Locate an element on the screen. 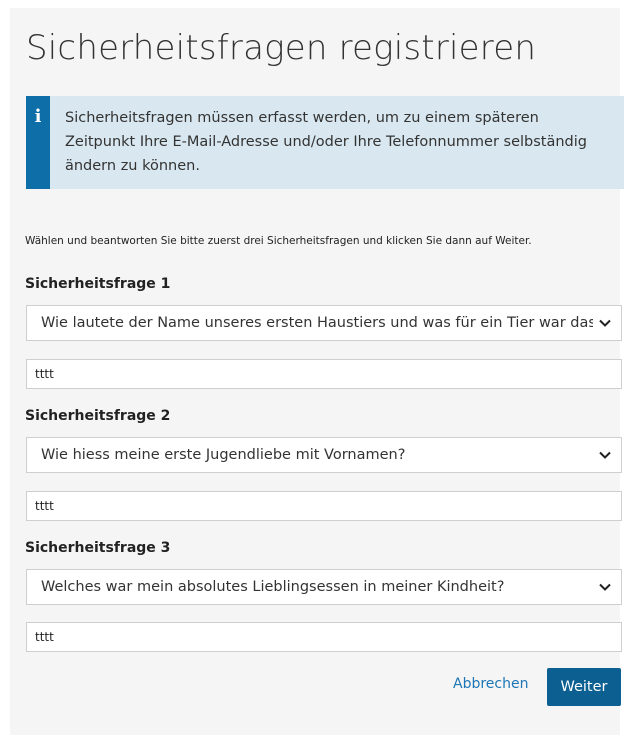  question-2-label: Sicherheitsfrage 2 is located at coordinates (98, 416).